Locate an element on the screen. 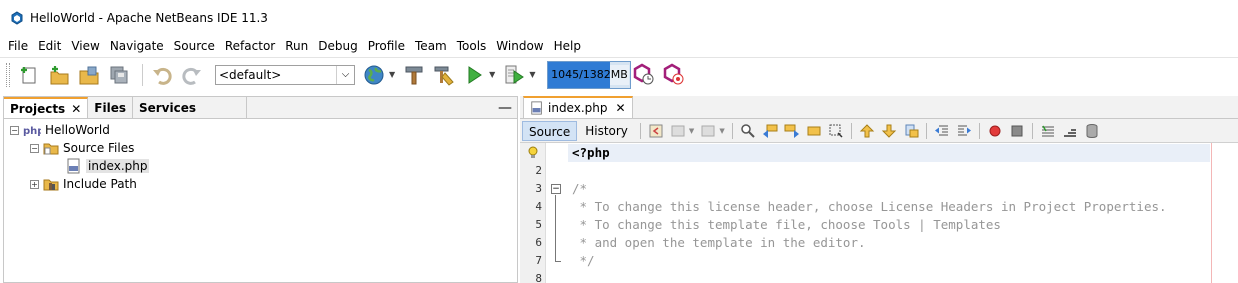 This screenshot has height=283, width=1238. menu-run: Run is located at coordinates (296, 46).